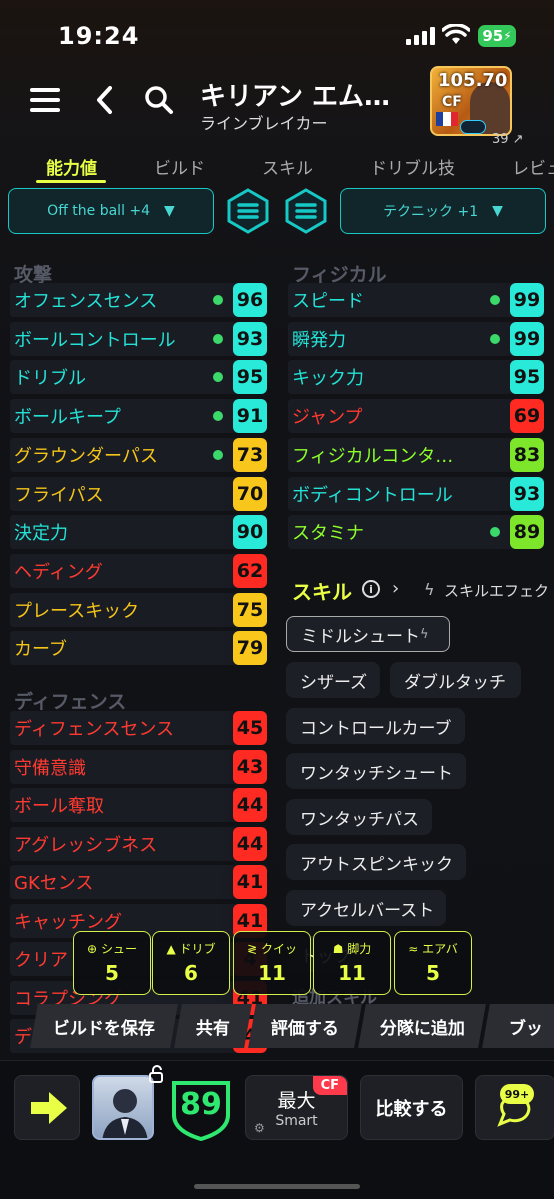 This screenshot has height=1199, width=554. I want to click on lock-open-icon, so click(156, 1074).